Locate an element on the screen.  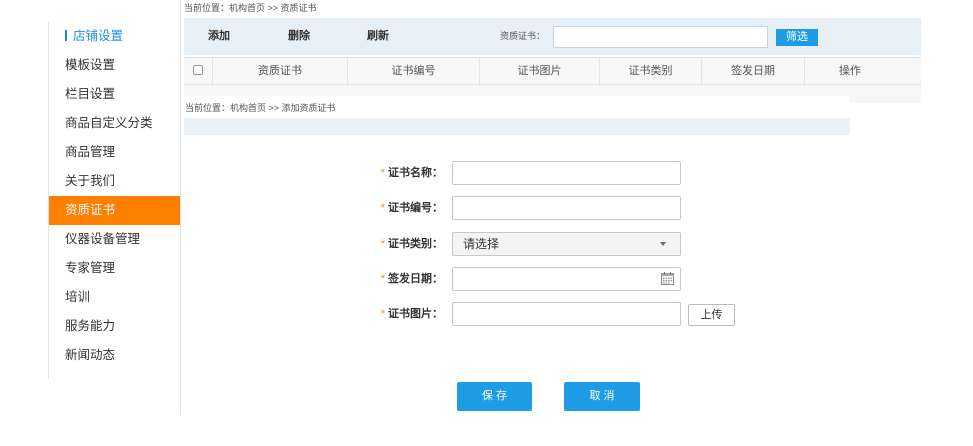
sidebar-item-label: 专家管理 is located at coordinates (90, 268).